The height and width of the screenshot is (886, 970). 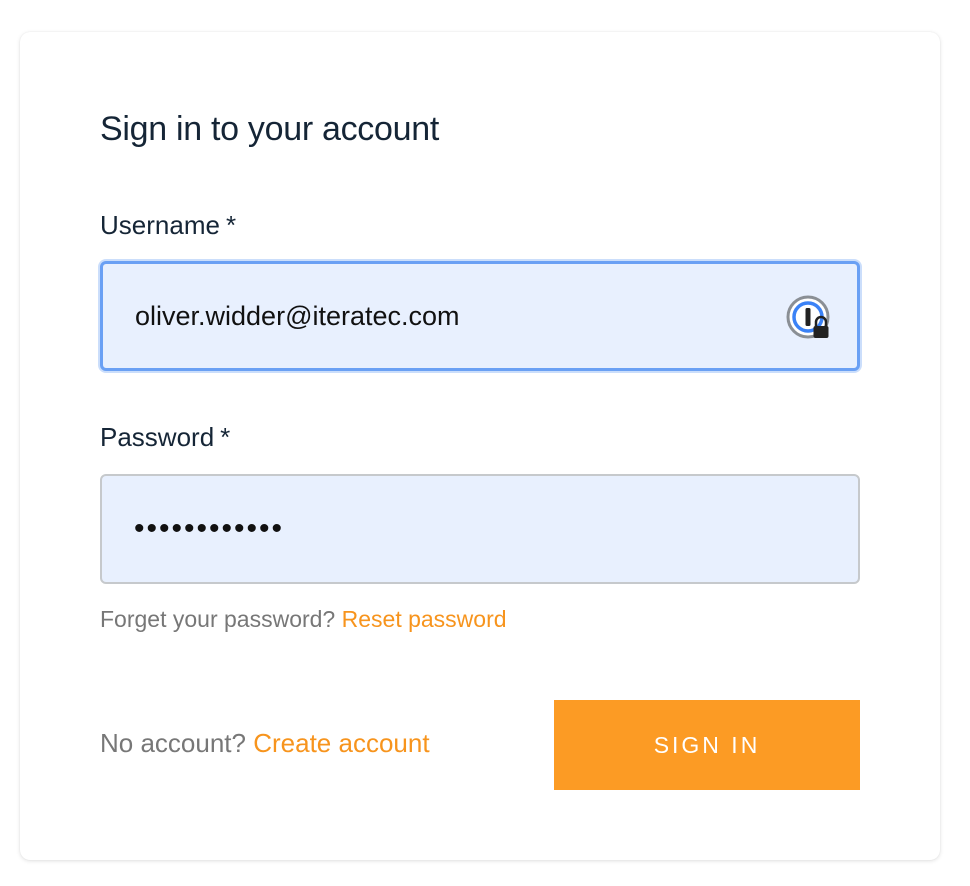 What do you see at coordinates (424, 619) in the screenshot?
I see `reset-password-link: Reset password` at bounding box center [424, 619].